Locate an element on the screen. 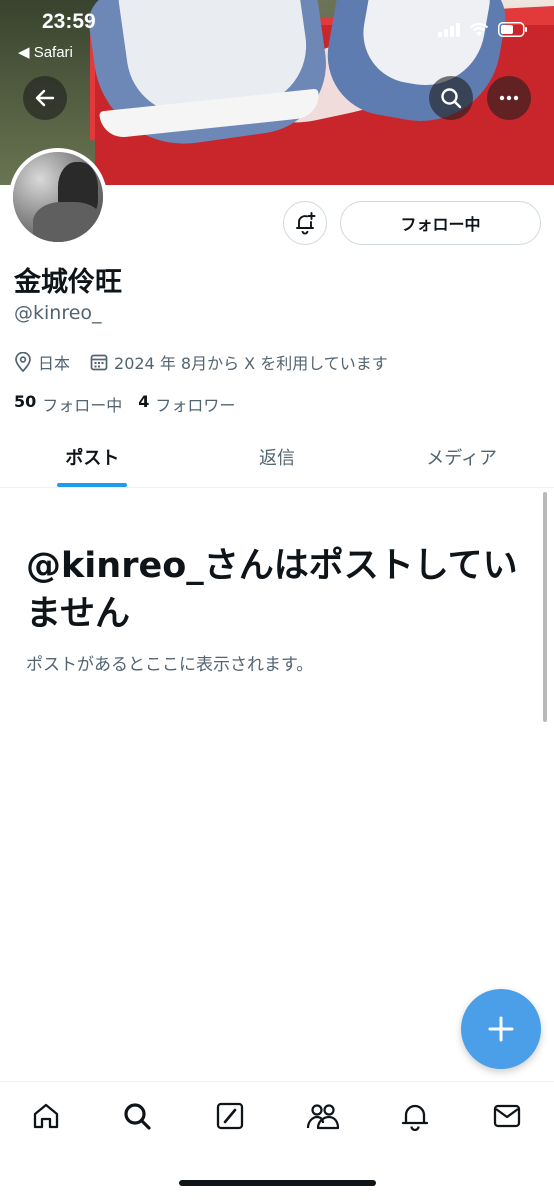 The width and height of the screenshot is (554, 1200). cellular-signal-icon is located at coordinates (449, 30).